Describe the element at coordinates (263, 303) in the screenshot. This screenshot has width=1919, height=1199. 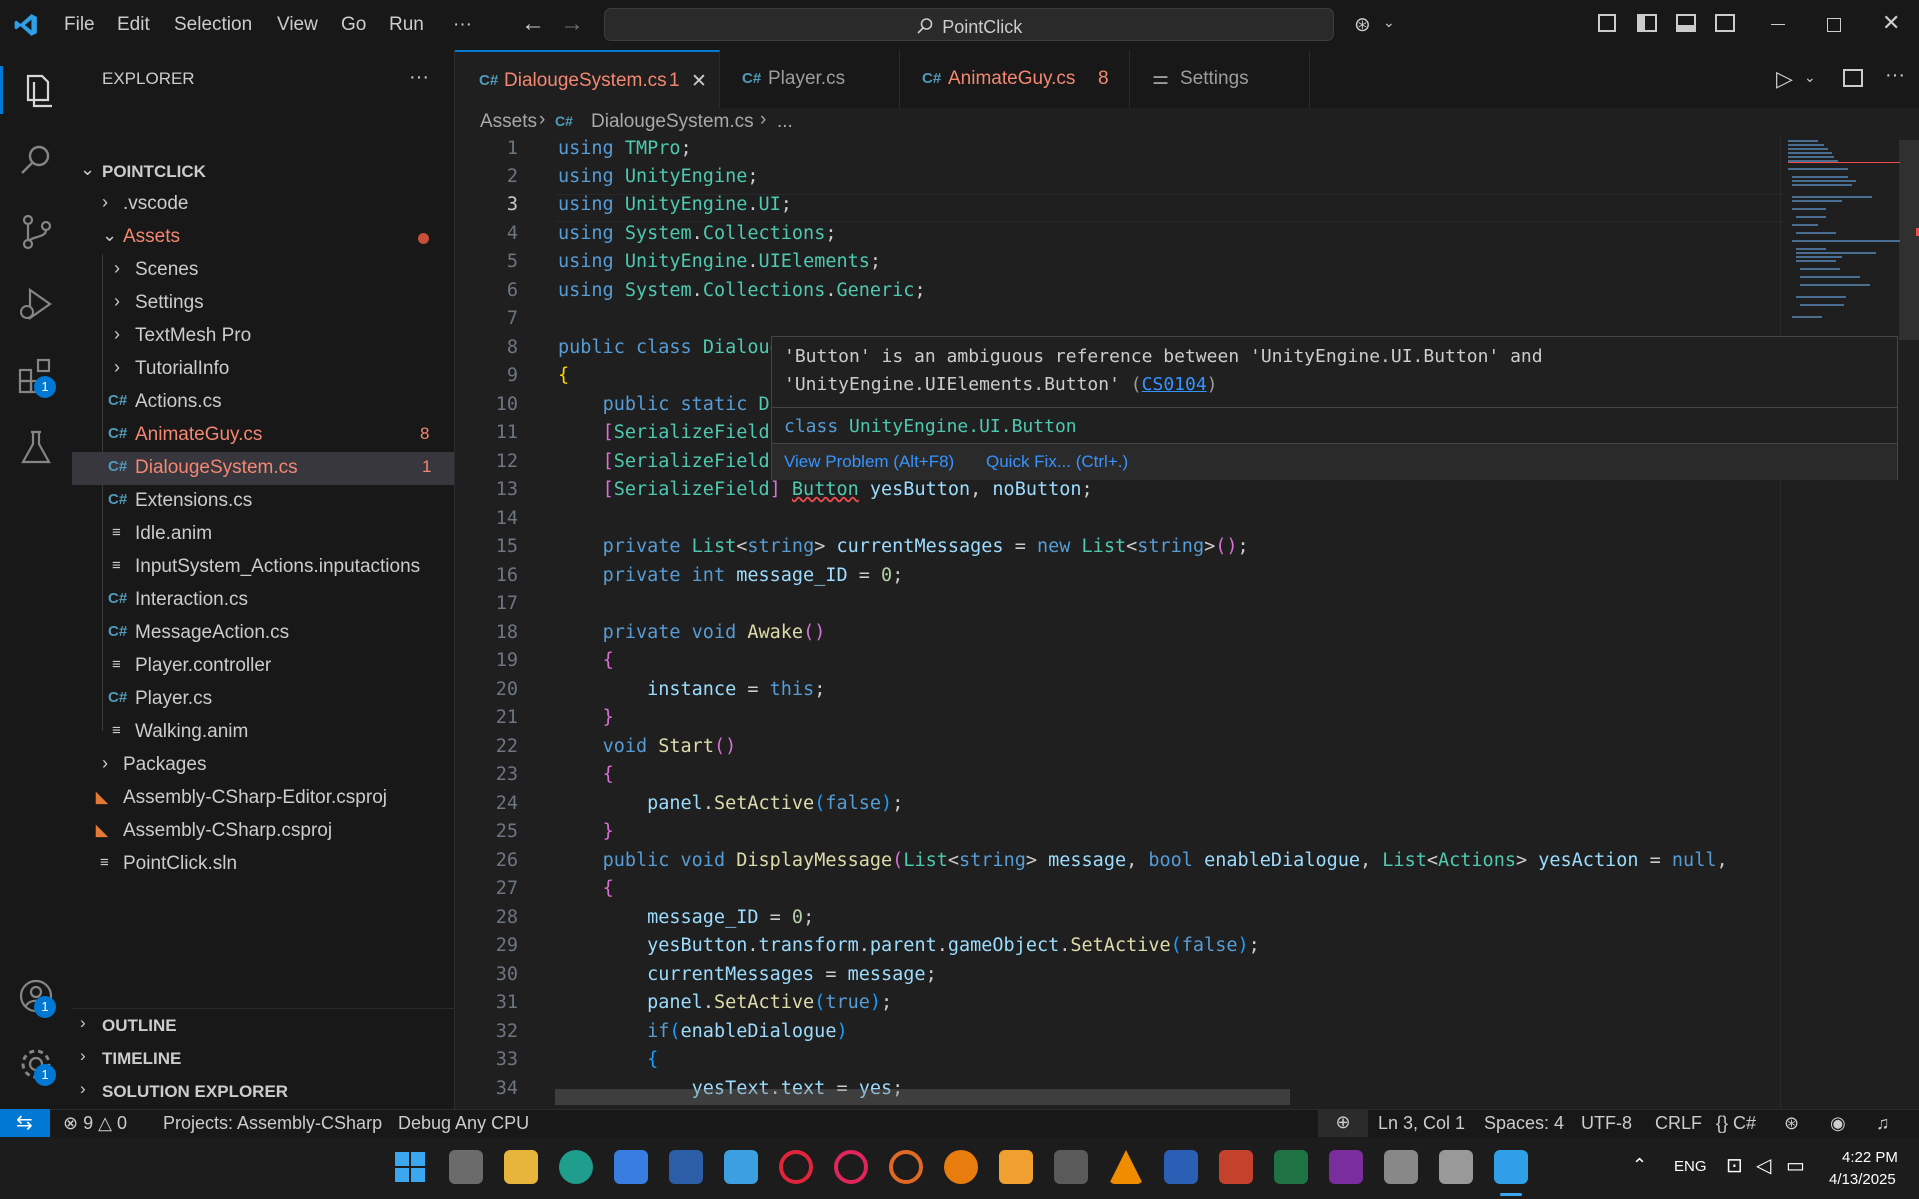
I see `tree-folder-settings: › Settings` at that location.